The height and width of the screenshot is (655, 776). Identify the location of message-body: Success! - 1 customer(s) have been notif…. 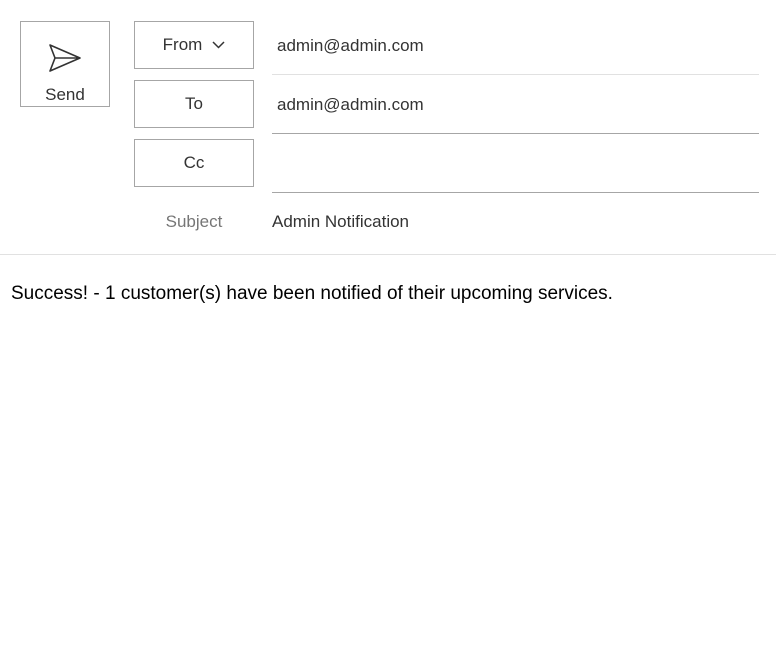
(388, 294).